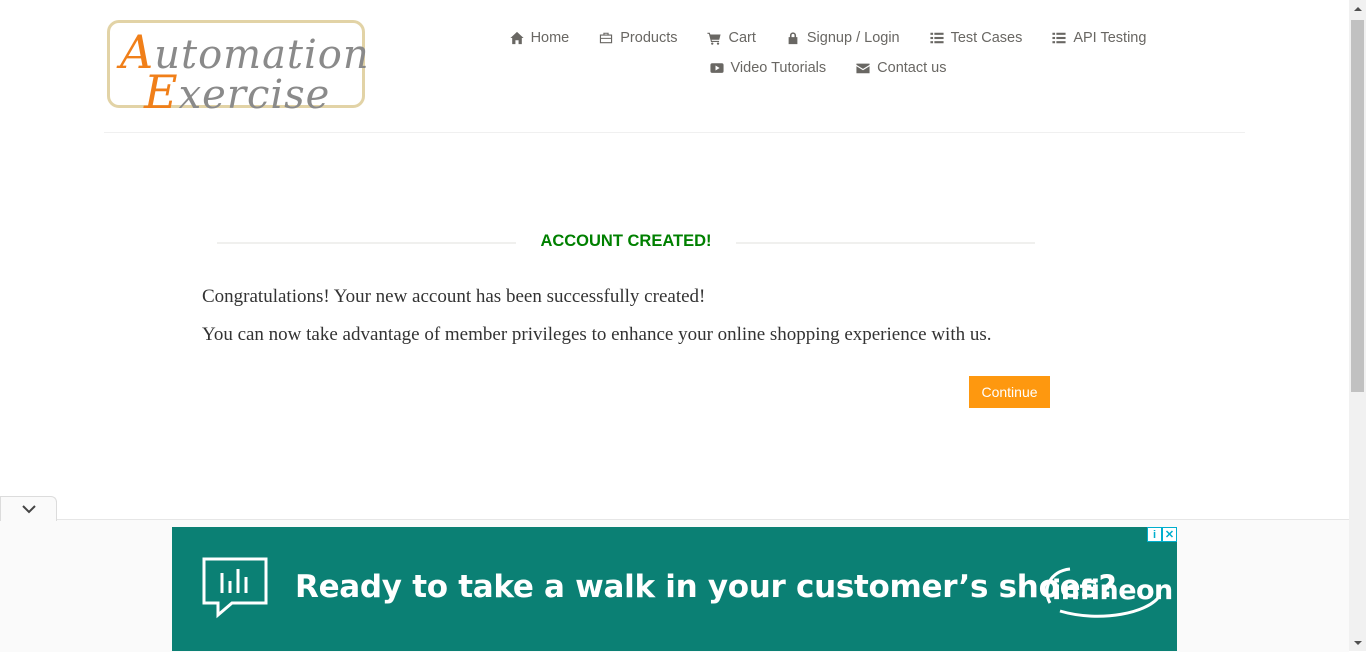 Image resolution: width=1366 pixels, height=652 pixels. I want to click on products-icon, so click(606, 38).